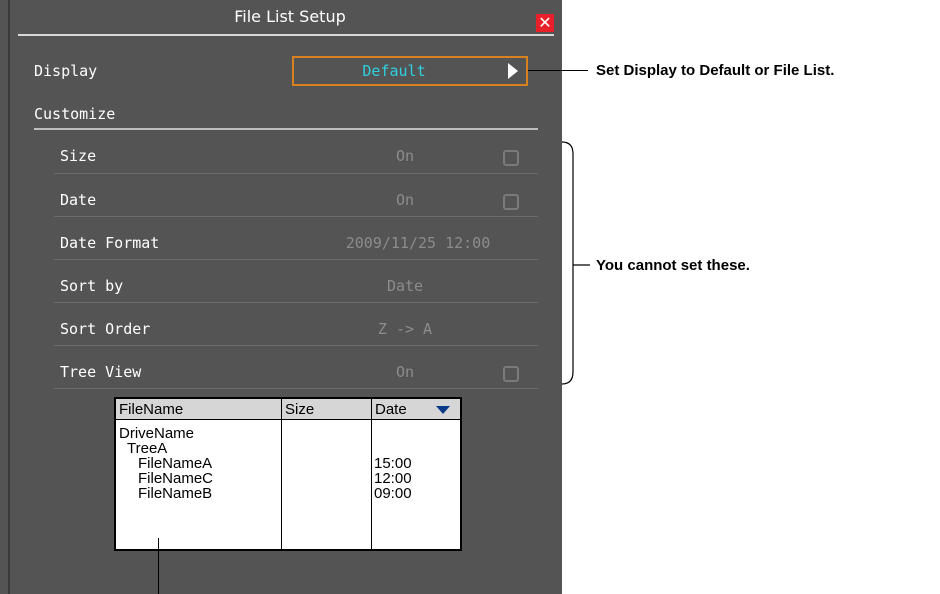 This screenshot has height=594, width=940. I want to click on date-format-value: 2009/11/25 12:00, so click(418, 243).